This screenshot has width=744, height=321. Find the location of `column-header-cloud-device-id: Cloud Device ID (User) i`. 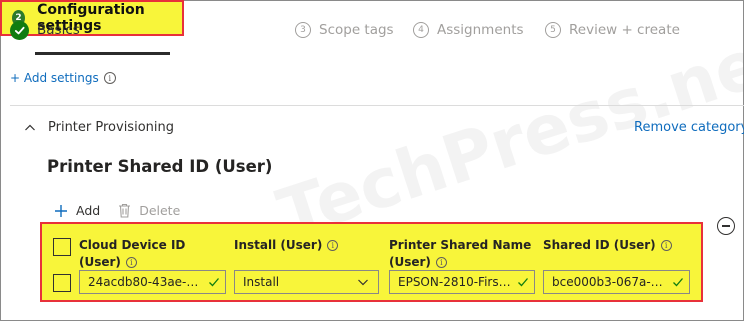

column-header-cloud-device-id: Cloud Device ID (User) i is located at coordinates (132, 253).